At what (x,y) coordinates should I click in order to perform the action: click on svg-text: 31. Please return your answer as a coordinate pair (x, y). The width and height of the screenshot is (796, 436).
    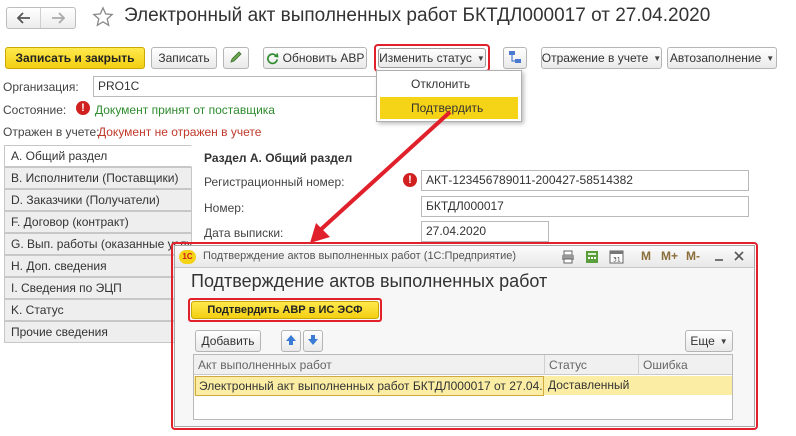
    Looking at the image, I should click on (617, 260).